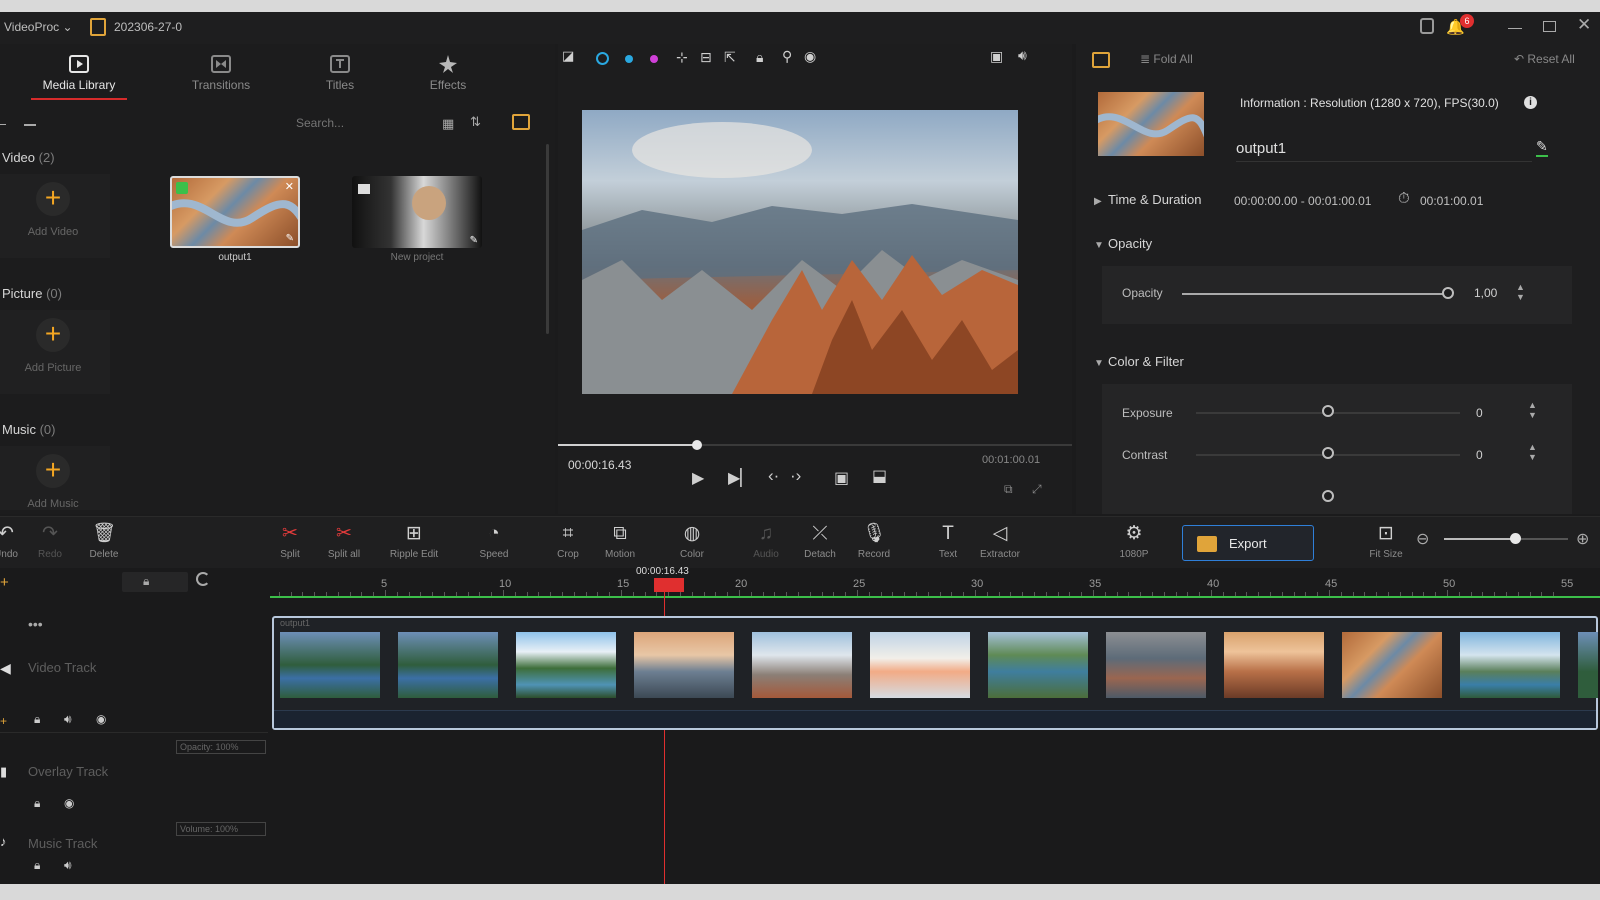  I want to click on cursor-icon: ⇱, so click(730, 57).